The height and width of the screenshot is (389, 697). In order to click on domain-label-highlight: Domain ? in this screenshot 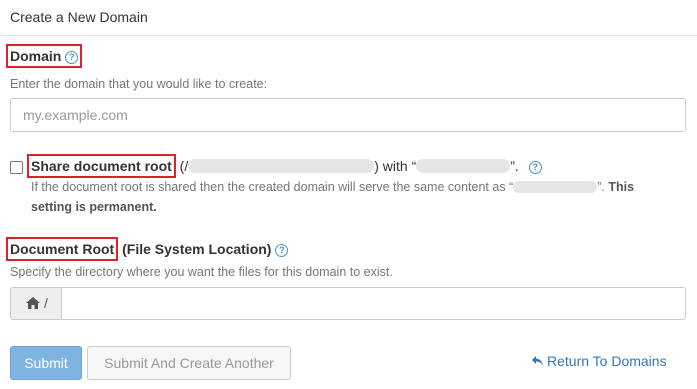, I will do `click(44, 56)`.